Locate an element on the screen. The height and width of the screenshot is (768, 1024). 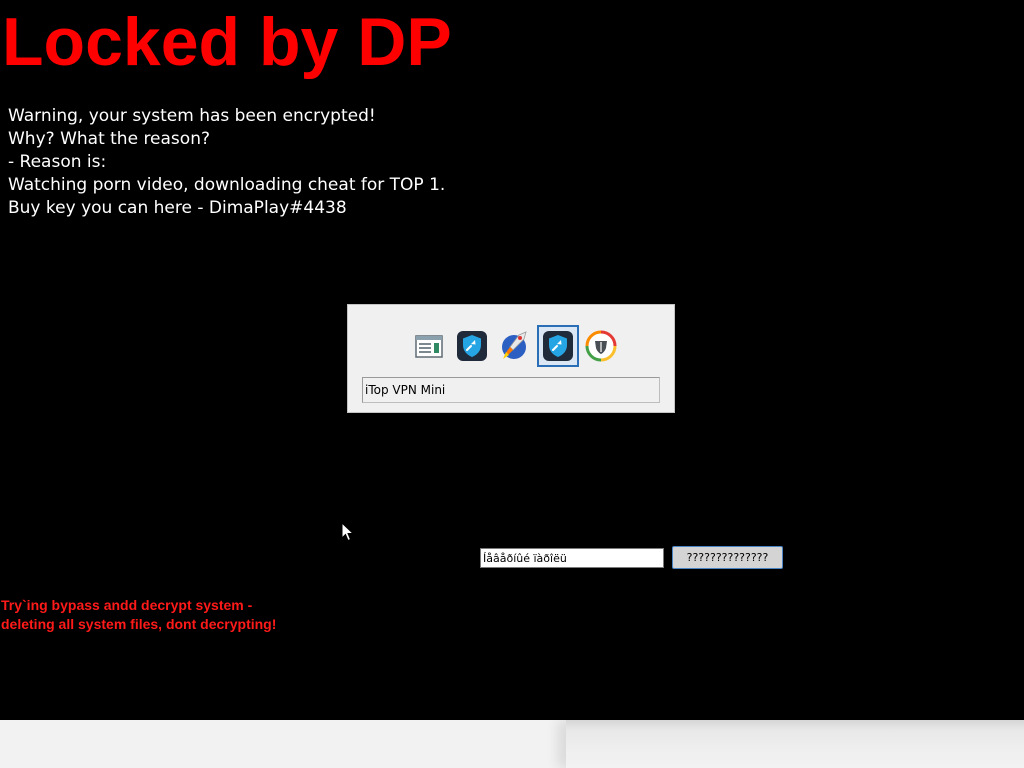
task-switcher: iTop VPN Mini is located at coordinates (511, 358).